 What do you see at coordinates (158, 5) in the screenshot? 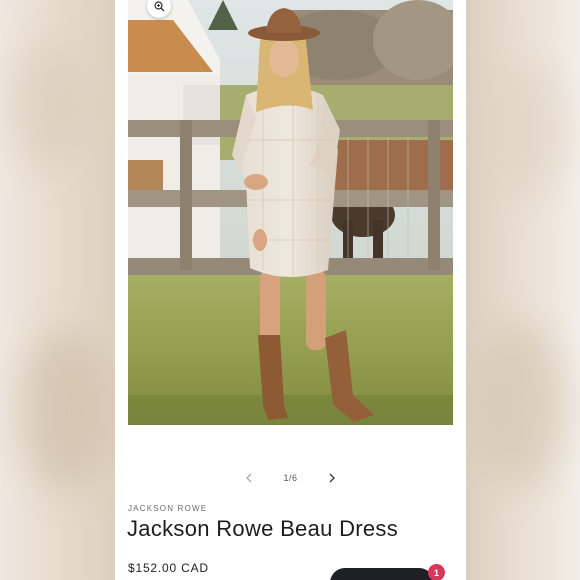
I see `zoom-in-icon` at bounding box center [158, 5].